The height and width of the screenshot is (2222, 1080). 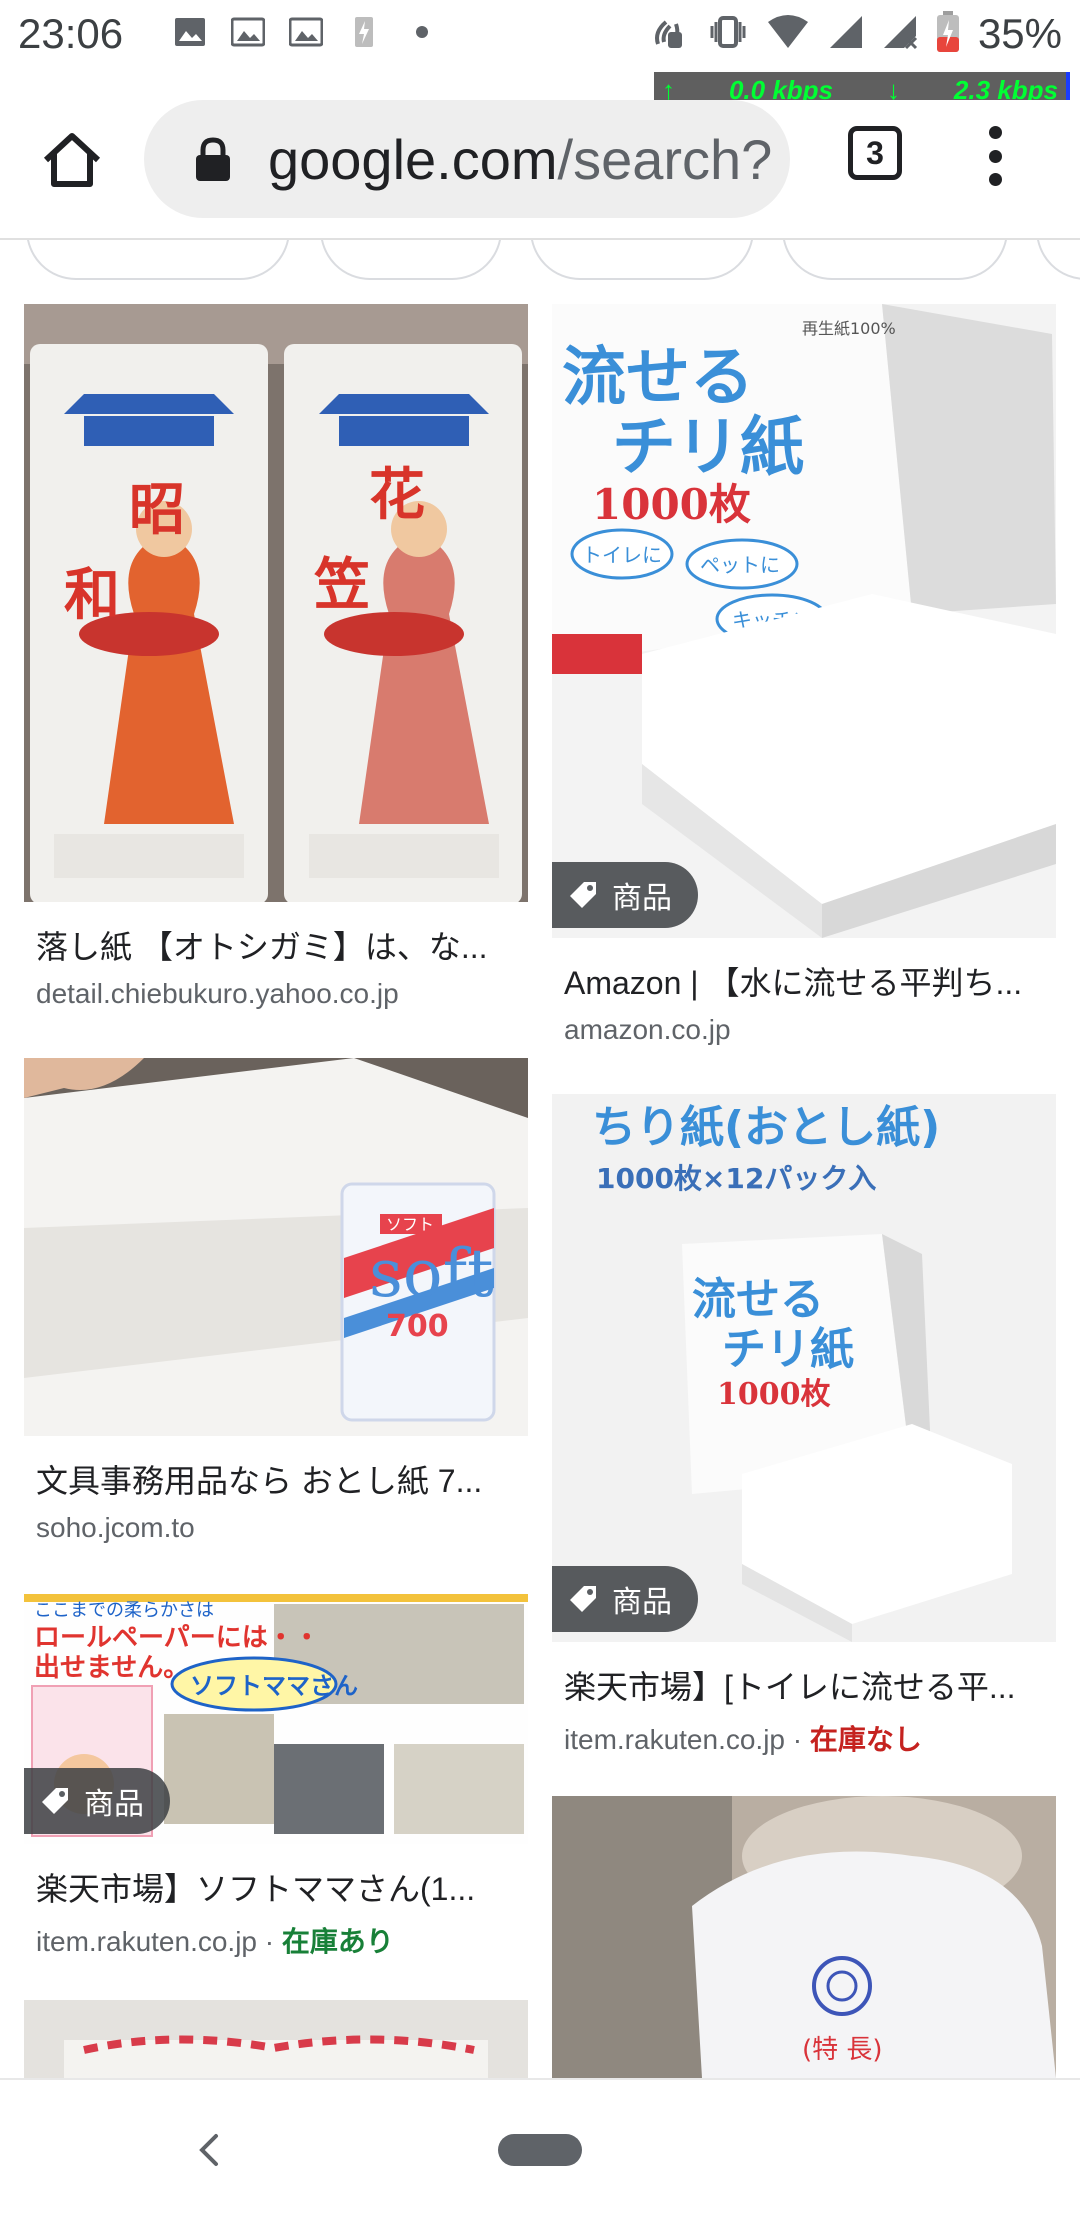 What do you see at coordinates (728, 34) in the screenshot?
I see `vibrate-icon` at bounding box center [728, 34].